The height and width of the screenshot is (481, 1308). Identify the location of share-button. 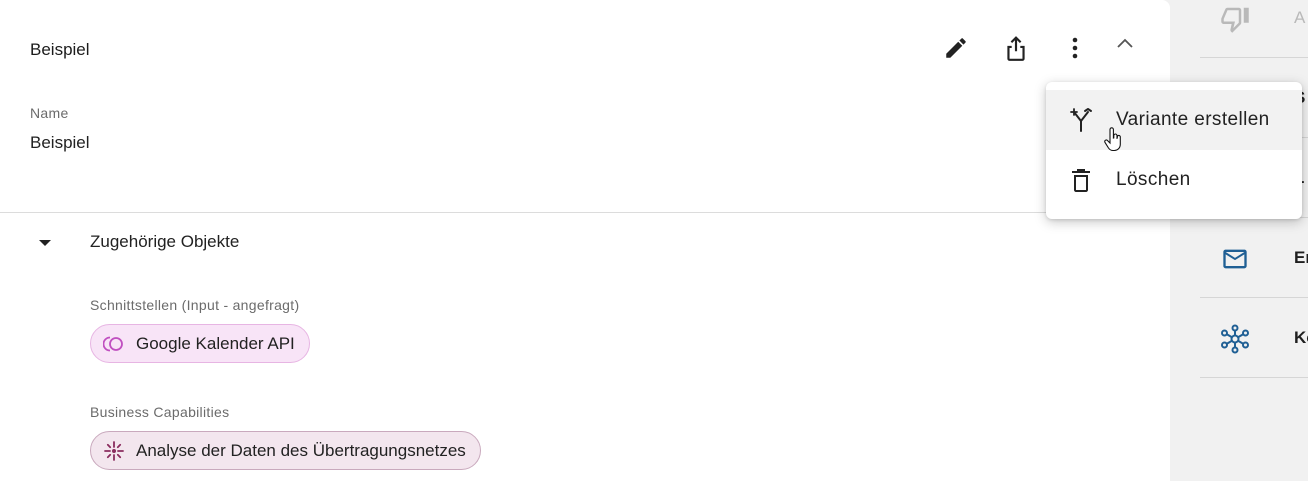
(1016, 50).